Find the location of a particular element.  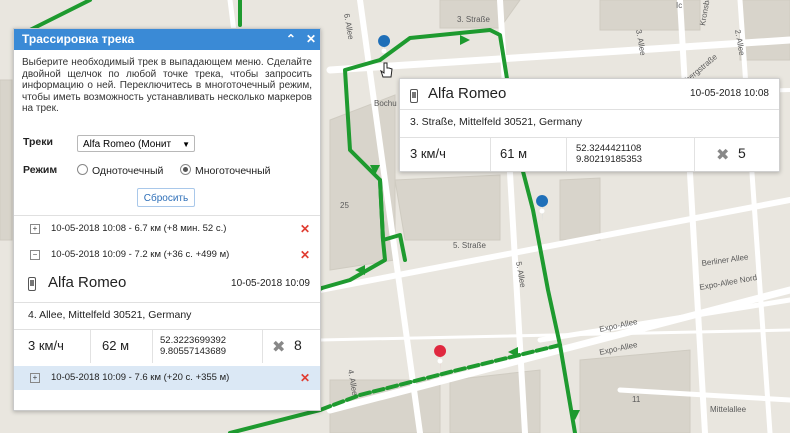

info-speed: 3 км/ч is located at coordinates (46, 345).